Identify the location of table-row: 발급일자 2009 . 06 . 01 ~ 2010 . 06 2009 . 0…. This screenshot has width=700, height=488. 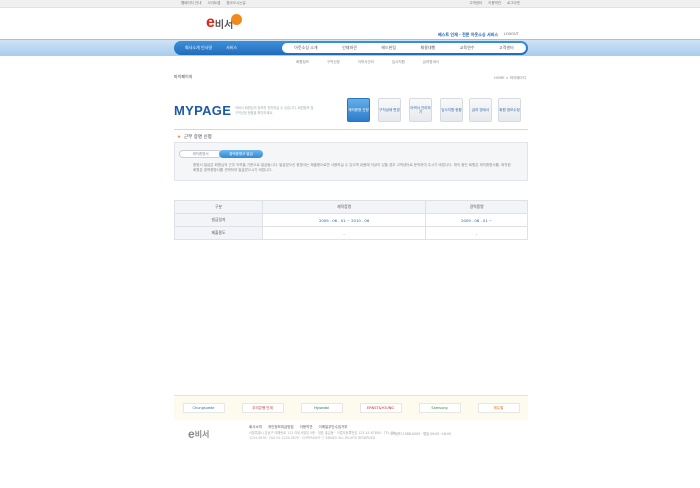
(351, 220).